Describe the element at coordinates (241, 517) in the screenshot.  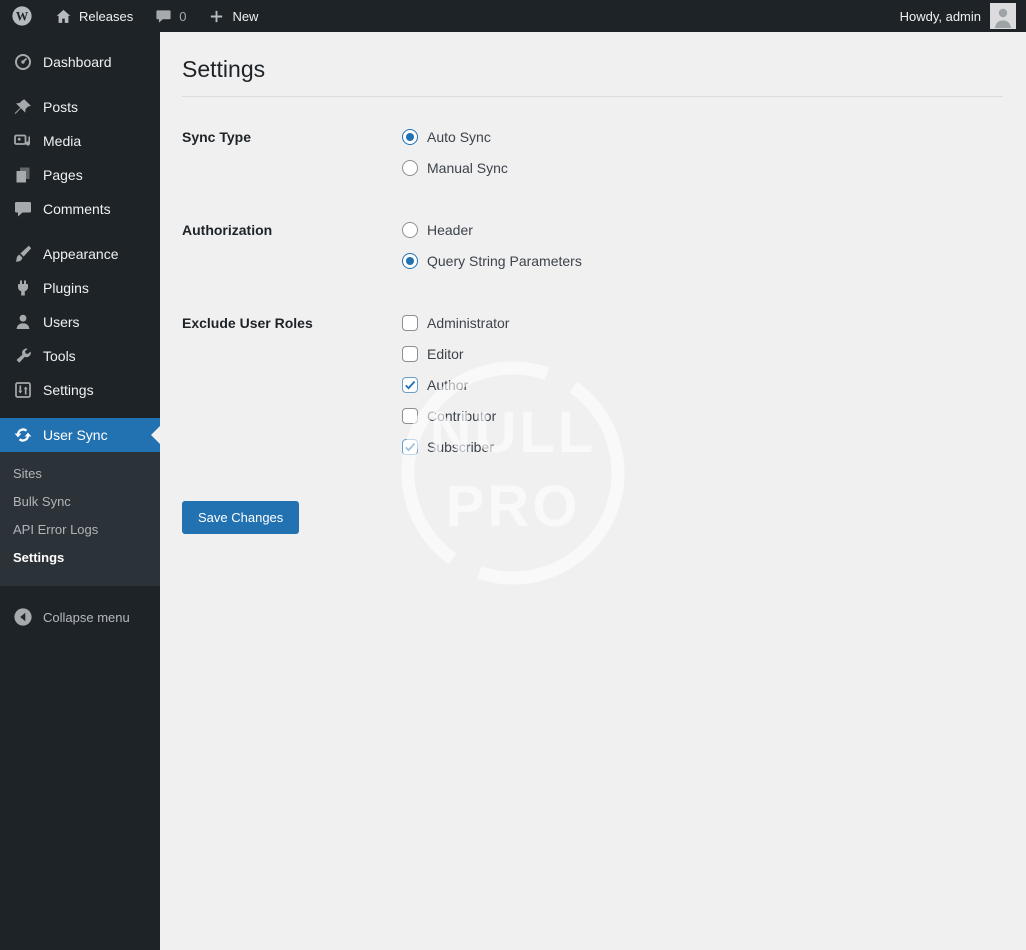
I see `save-changes-button: Save Changes` at that location.